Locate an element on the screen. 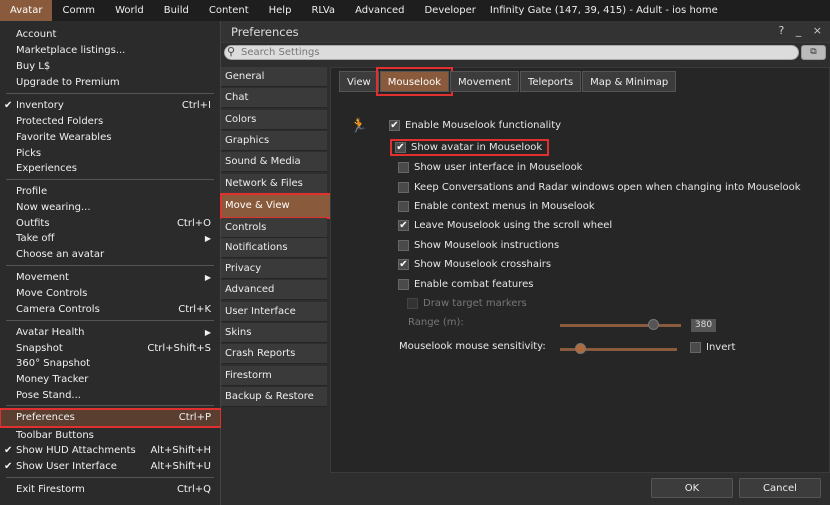  category-advanced: Advanced is located at coordinates (274, 290).